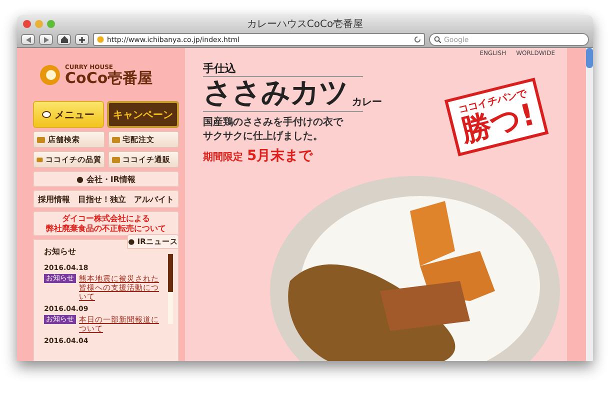 This screenshot has height=400, width=610. Describe the element at coordinates (263, 137) in the screenshot. I see `hero-description: サクサクに仕上げました。` at that location.